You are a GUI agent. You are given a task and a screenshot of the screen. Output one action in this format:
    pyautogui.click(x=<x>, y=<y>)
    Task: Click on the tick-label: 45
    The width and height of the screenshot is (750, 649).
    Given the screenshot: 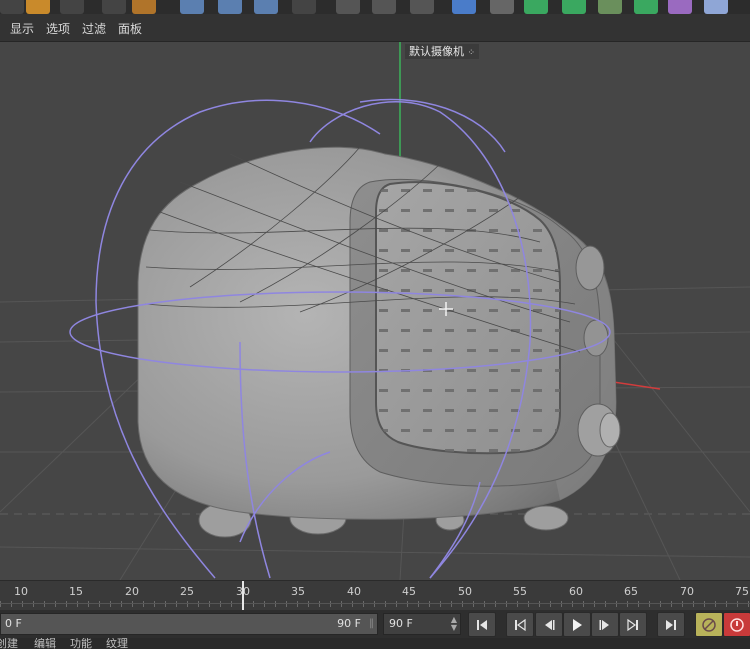 What is the action you would take?
    pyautogui.click(x=409, y=591)
    